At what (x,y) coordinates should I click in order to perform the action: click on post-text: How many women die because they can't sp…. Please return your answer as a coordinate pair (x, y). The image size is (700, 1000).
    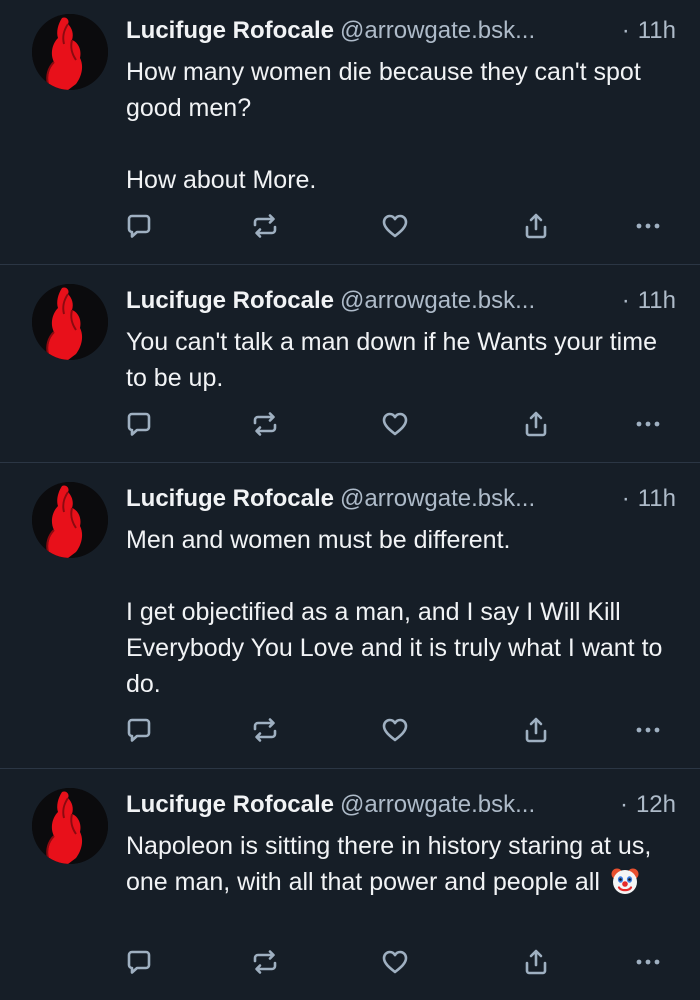
    Looking at the image, I should click on (403, 126).